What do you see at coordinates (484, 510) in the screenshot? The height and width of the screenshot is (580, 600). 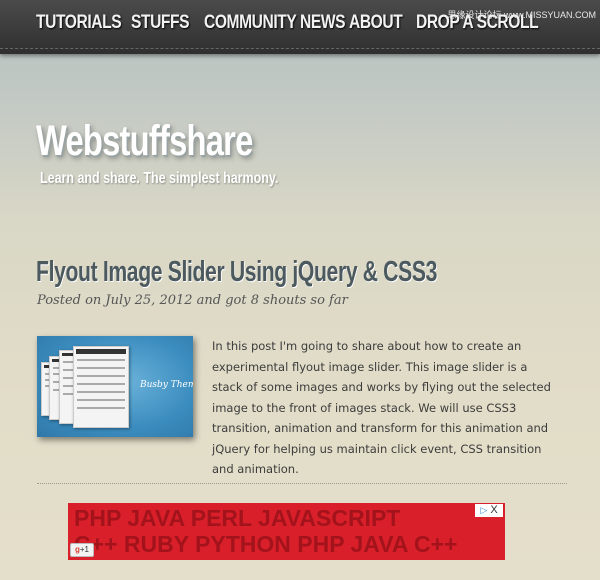 I see `ad-choices-icon: ▷` at bounding box center [484, 510].